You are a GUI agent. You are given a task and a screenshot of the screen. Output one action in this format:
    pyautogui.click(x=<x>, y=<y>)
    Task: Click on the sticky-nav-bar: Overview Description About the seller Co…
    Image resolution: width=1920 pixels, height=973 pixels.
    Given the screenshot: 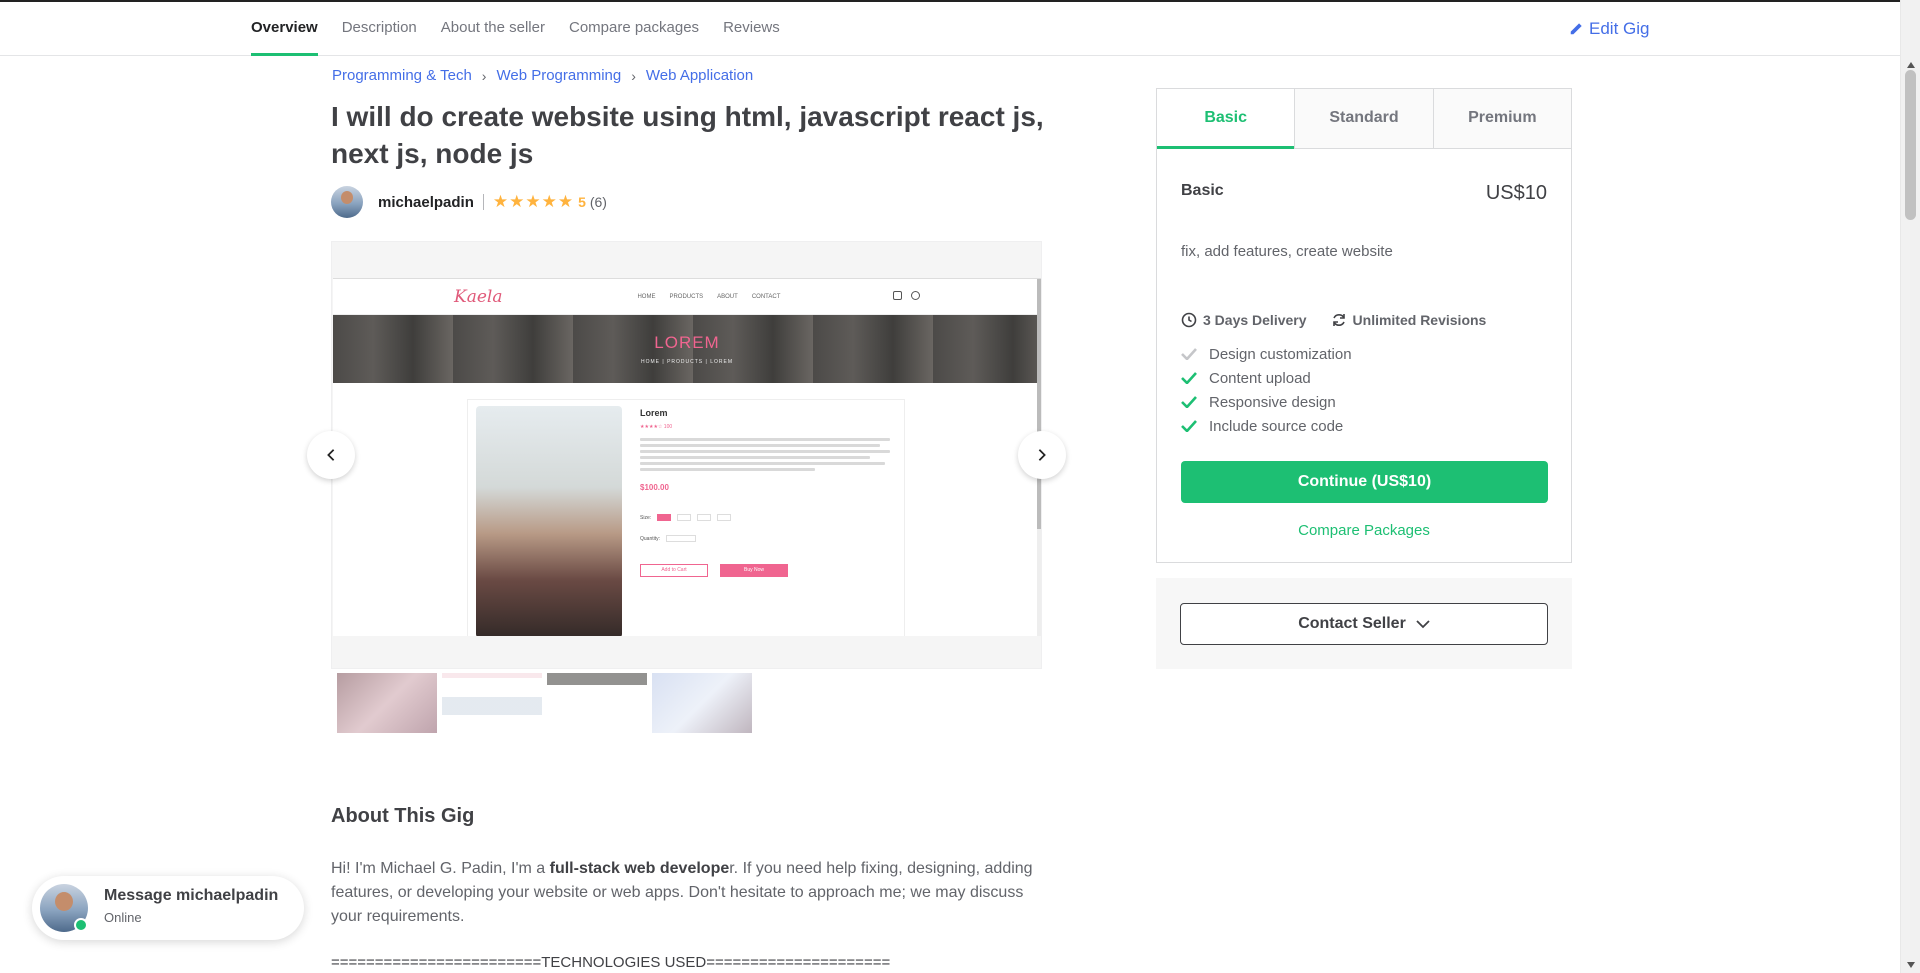 What is the action you would take?
    pyautogui.click(x=950, y=28)
    